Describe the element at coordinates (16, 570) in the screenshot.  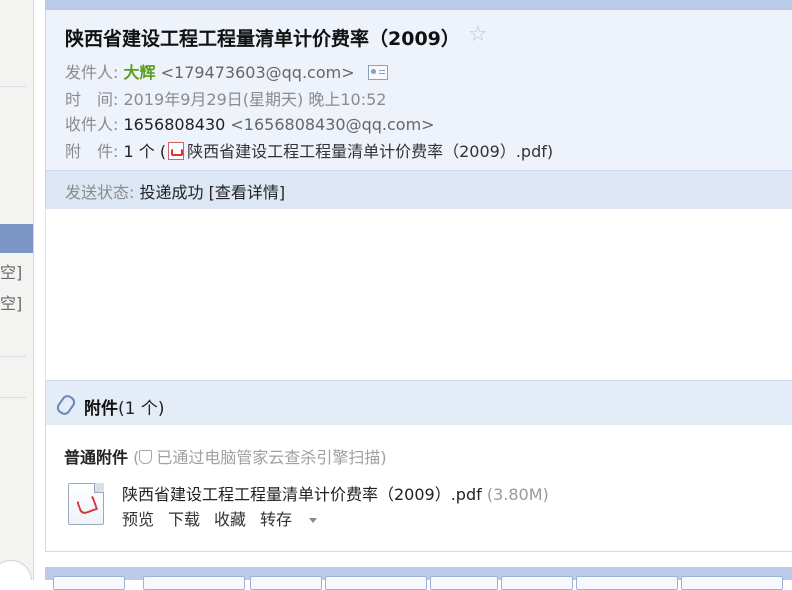
I see `sidebar-corner-decoration` at that location.